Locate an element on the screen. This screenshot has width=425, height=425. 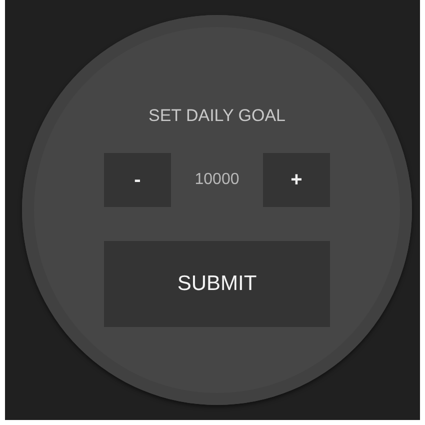
goal-title: SET DAILY GOAL is located at coordinates (217, 116).